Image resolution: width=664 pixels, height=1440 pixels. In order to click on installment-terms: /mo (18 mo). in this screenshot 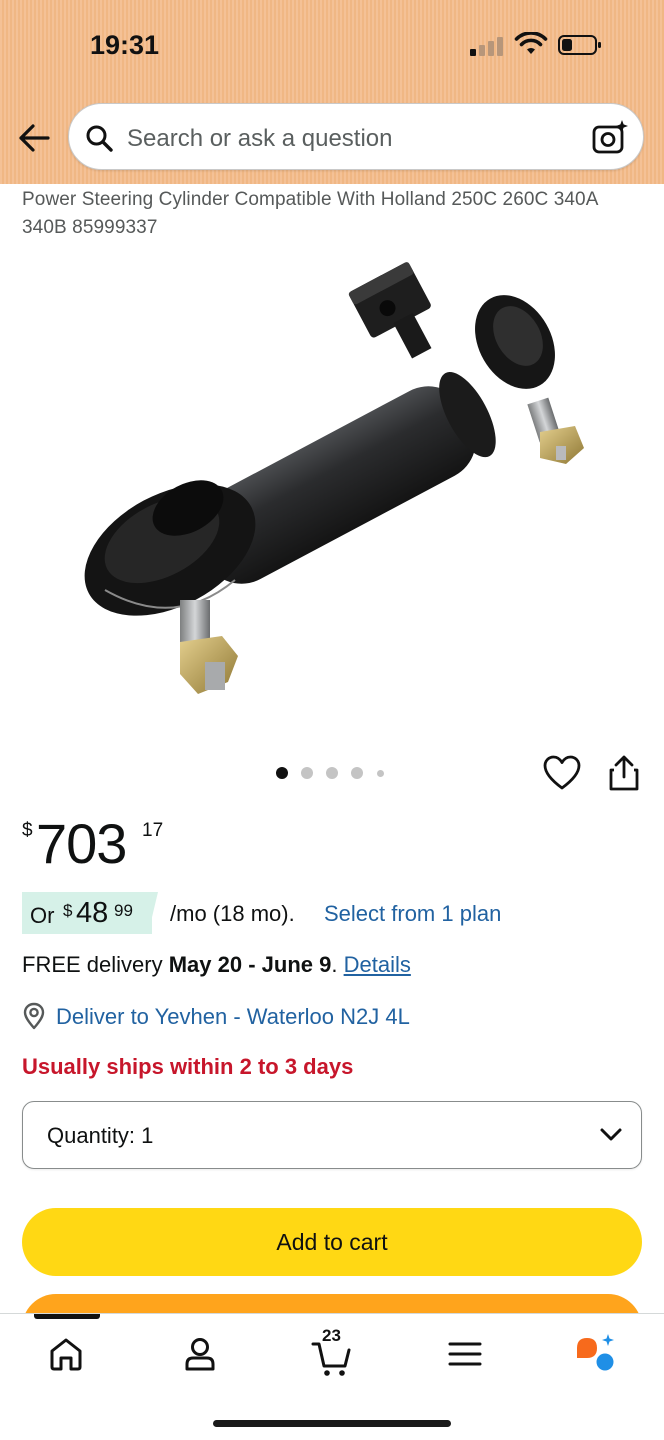, I will do `click(232, 913)`.